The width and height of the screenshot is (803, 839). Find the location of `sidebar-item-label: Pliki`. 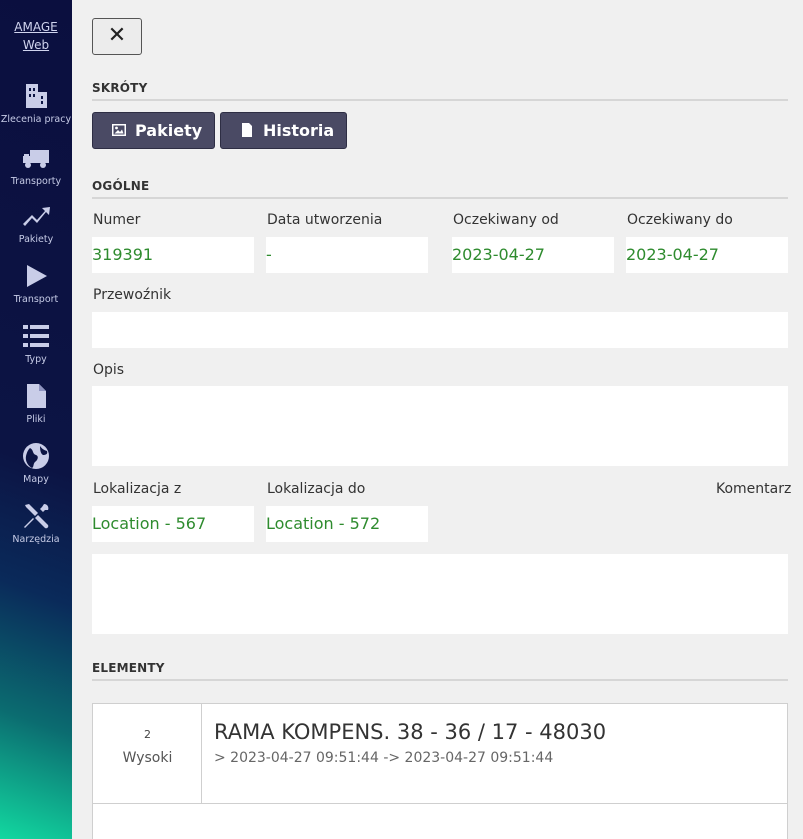

sidebar-item-label: Pliki is located at coordinates (36, 419).